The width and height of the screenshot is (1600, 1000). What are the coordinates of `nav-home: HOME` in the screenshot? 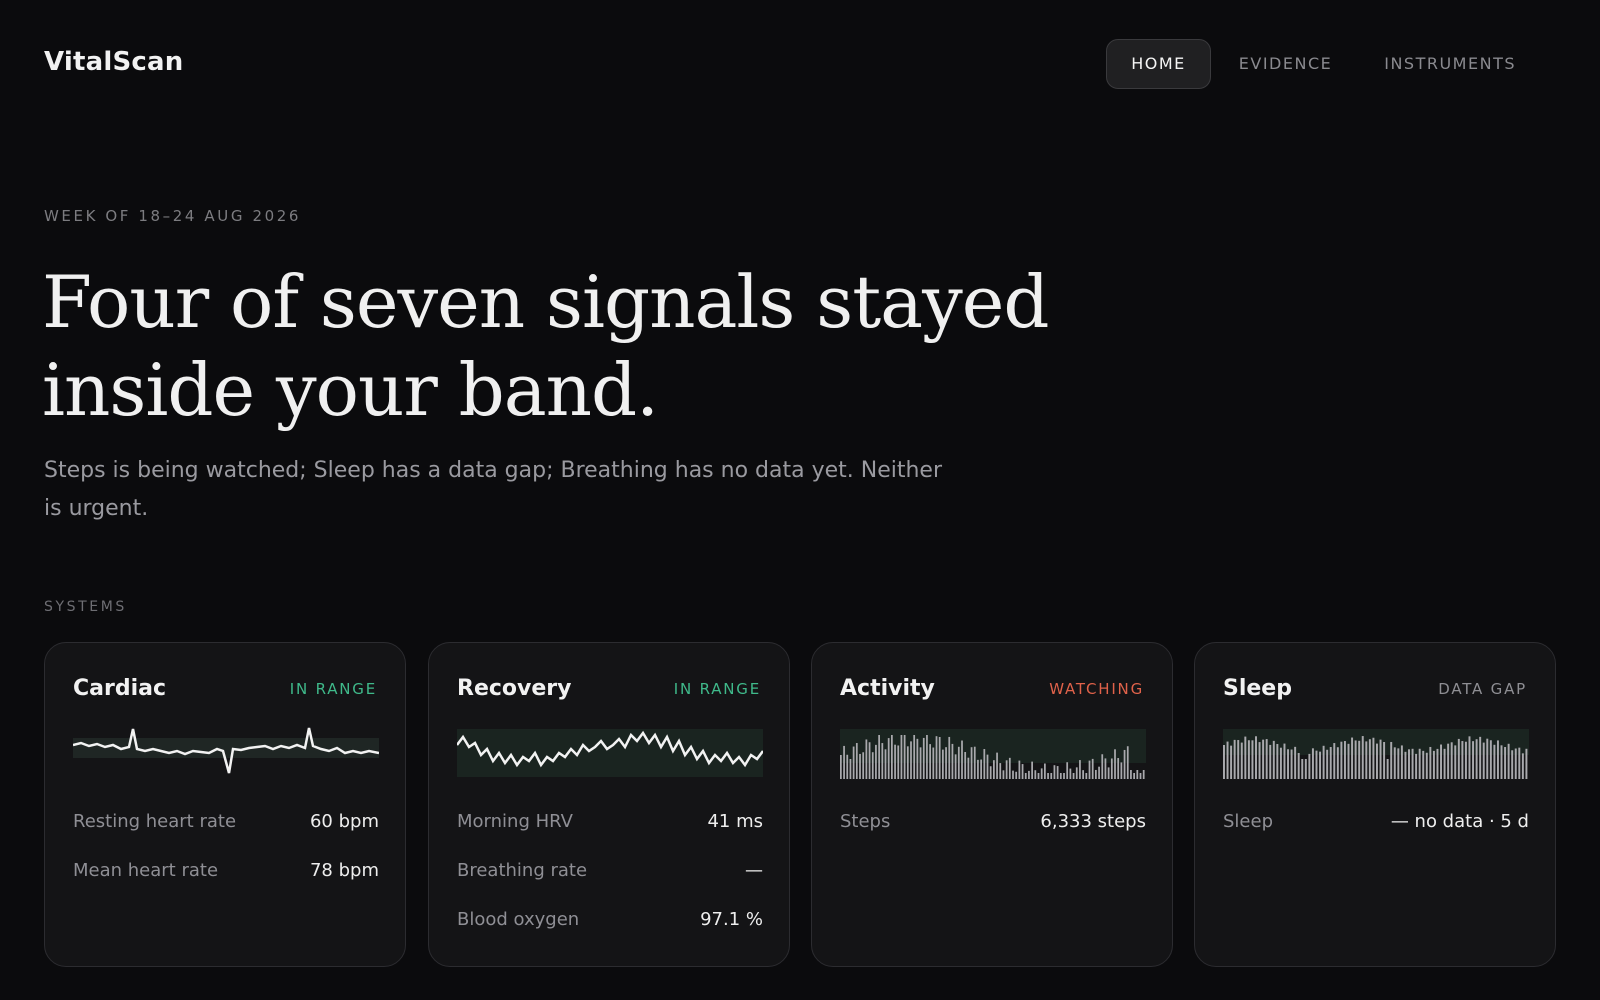 It's located at (1158, 64).